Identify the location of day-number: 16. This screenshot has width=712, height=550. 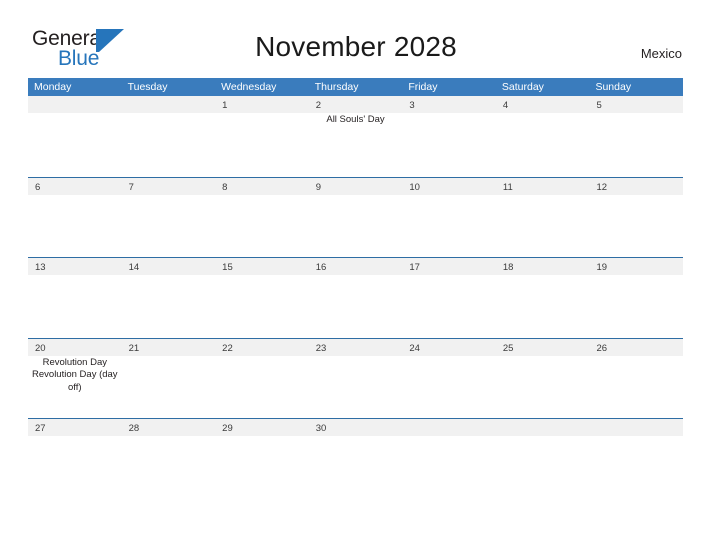
(321, 267).